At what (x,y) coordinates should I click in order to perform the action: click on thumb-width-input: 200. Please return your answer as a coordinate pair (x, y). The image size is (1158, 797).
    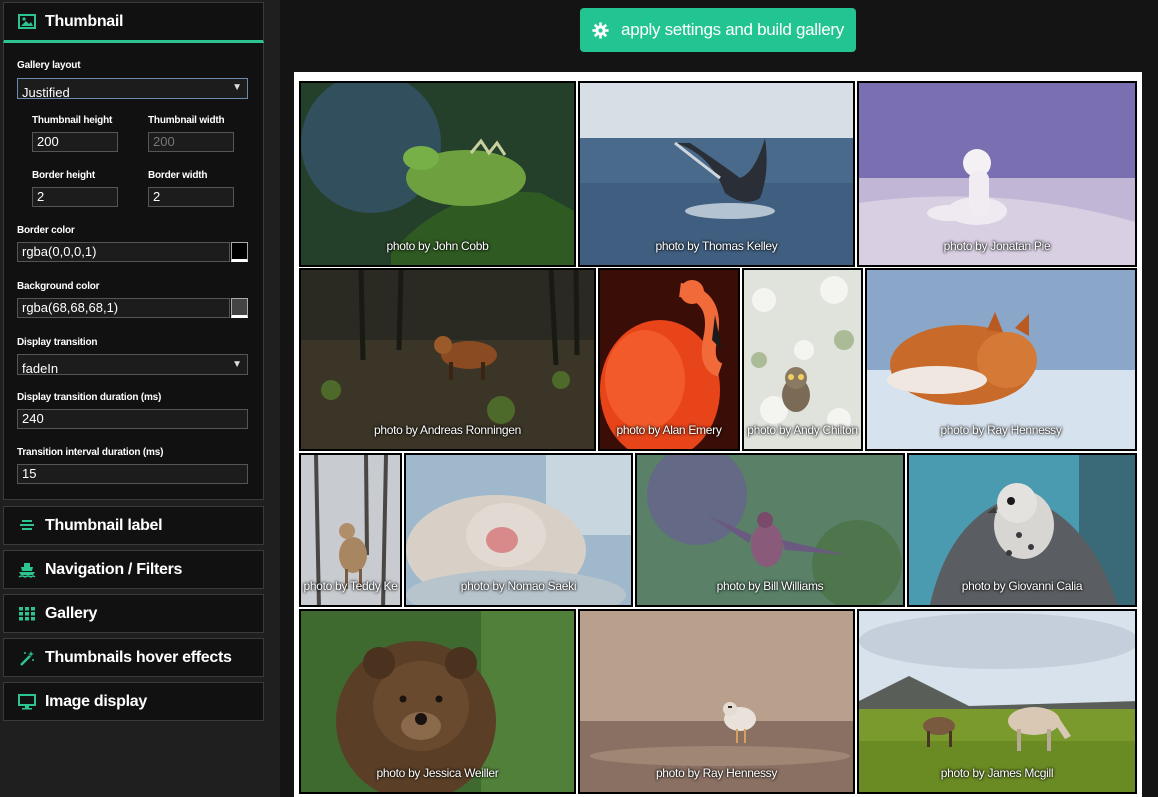
    Looking at the image, I should click on (191, 142).